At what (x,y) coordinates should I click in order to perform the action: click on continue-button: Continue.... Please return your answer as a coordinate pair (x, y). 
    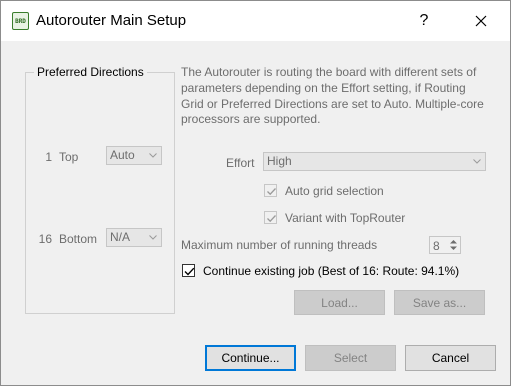
    Looking at the image, I should click on (250, 358).